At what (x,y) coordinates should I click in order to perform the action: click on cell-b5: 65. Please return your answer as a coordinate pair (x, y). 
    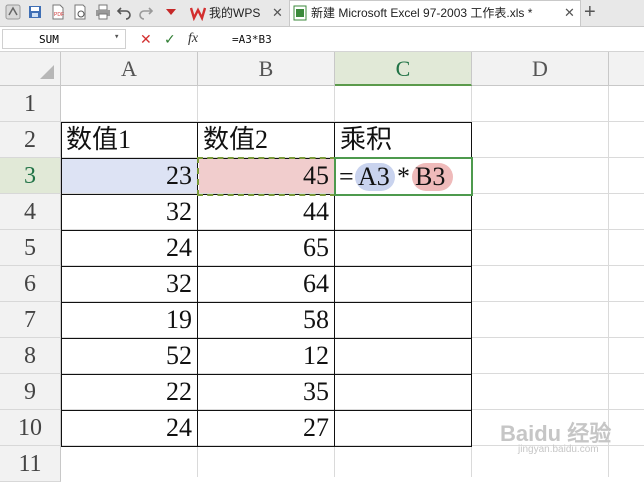
    Looking at the image, I should click on (266, 248).